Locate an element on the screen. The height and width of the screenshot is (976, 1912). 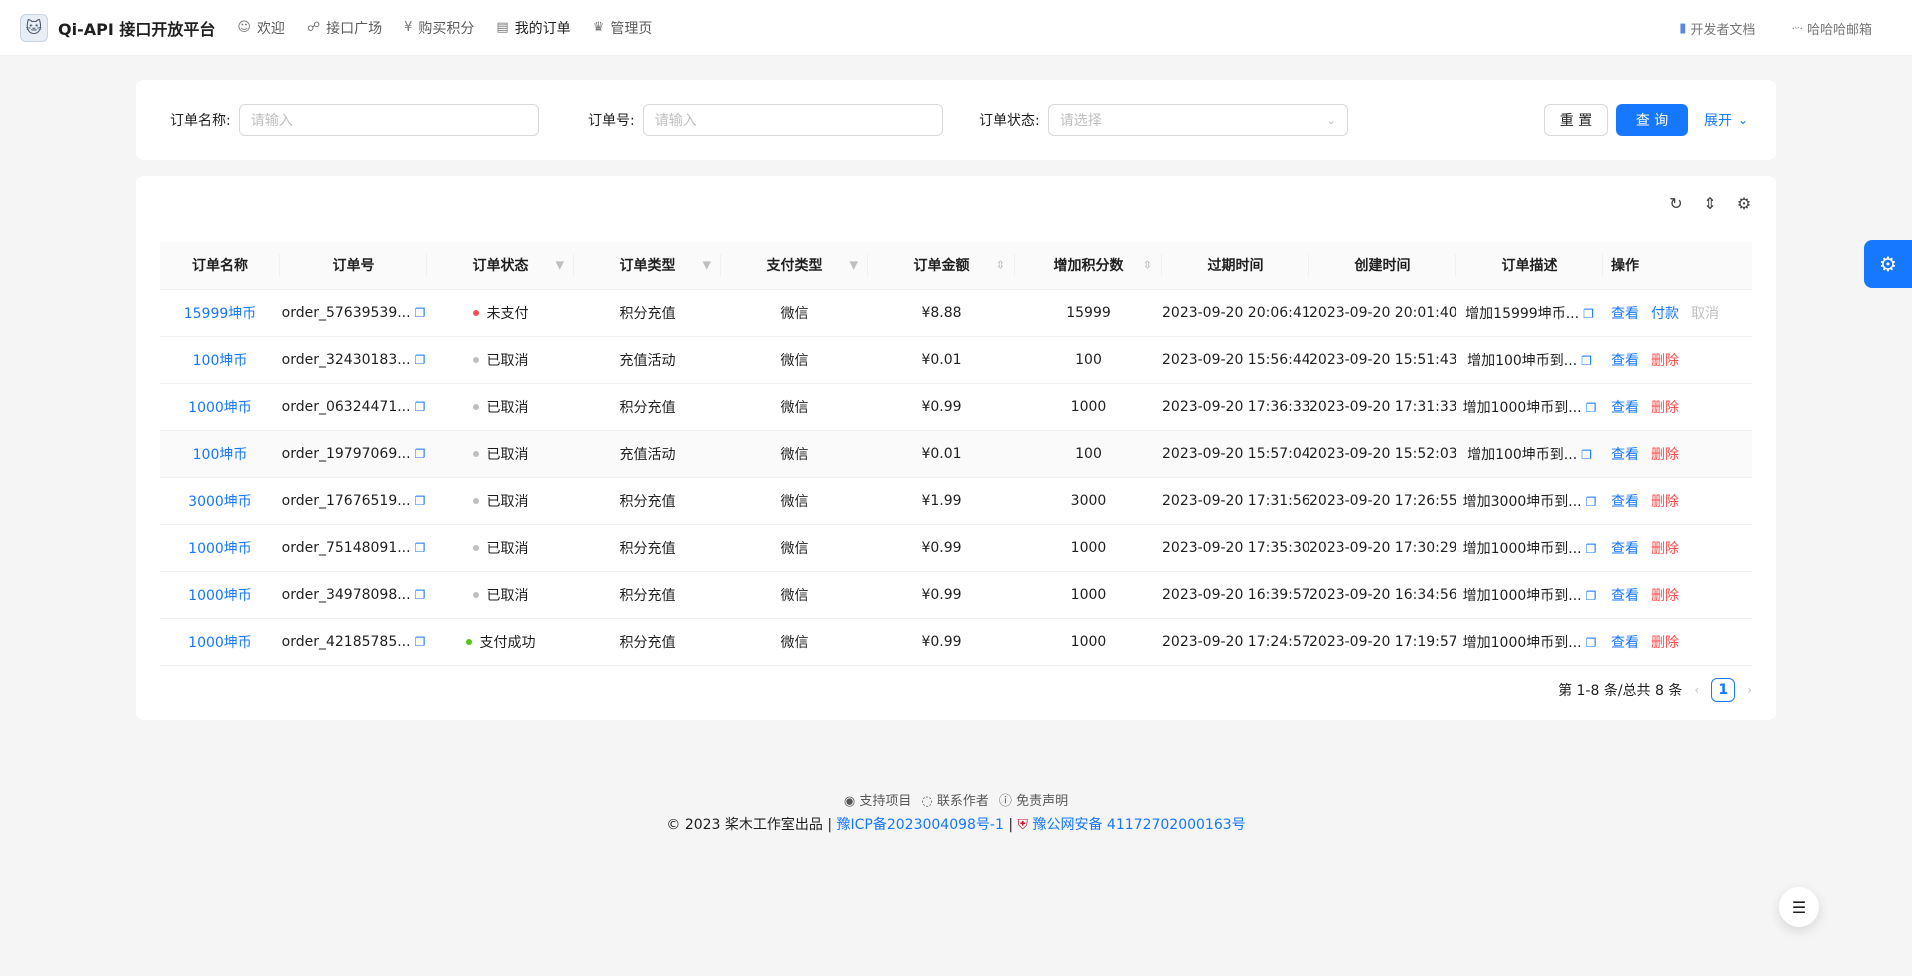
query-label: 查 询 is located at coordinates (1652, 121).